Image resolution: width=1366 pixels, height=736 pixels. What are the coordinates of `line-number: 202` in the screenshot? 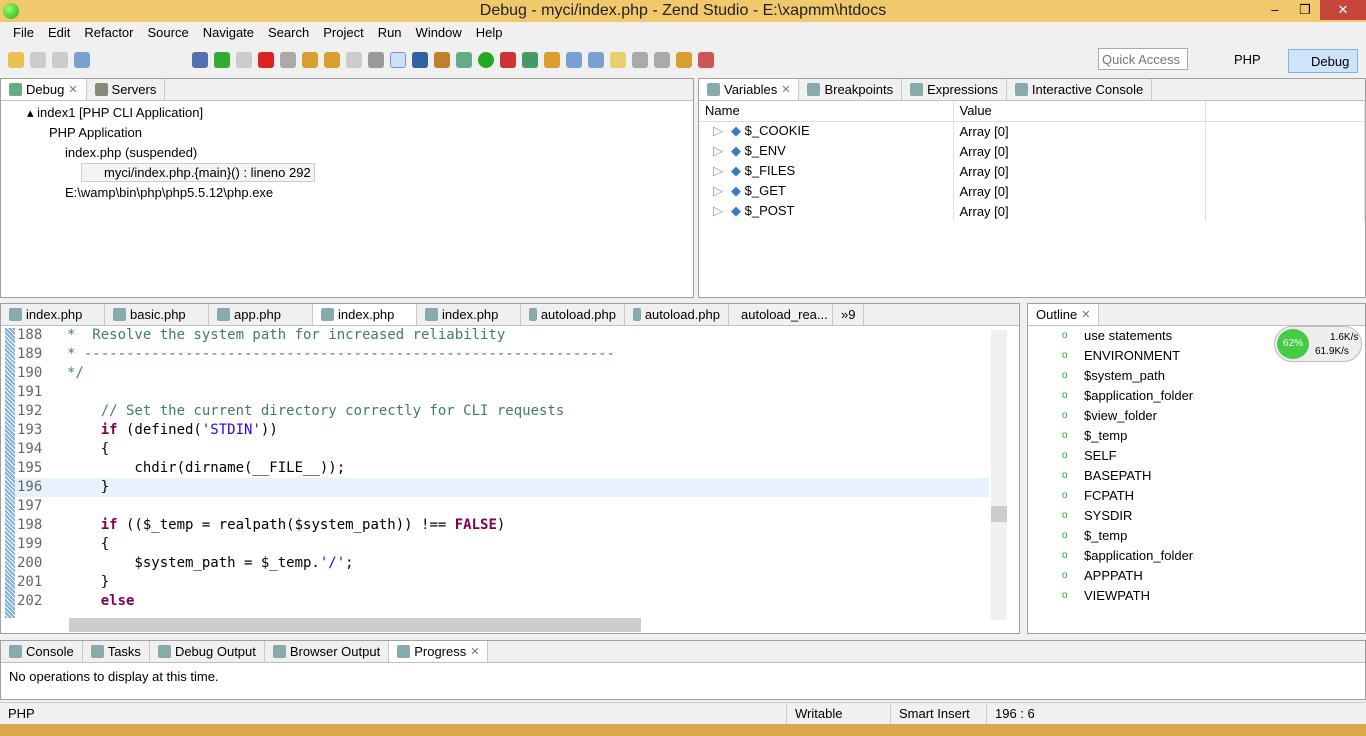 It's located at (30, 601).